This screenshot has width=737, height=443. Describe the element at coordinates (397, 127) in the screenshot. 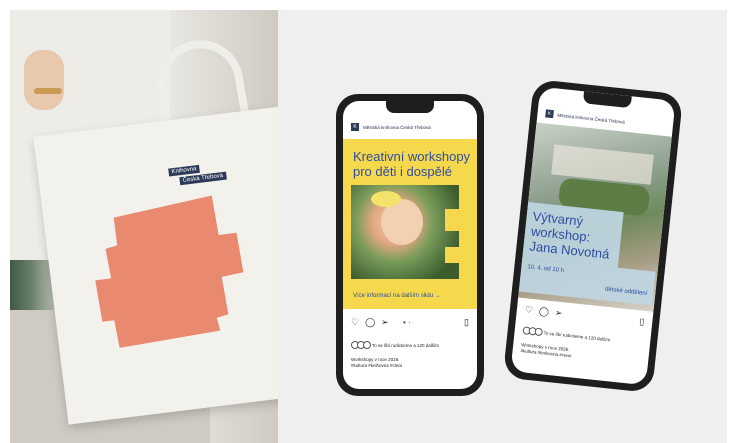

I see `post1-account-name: Městská knihovna Česká Třebová` at that location.